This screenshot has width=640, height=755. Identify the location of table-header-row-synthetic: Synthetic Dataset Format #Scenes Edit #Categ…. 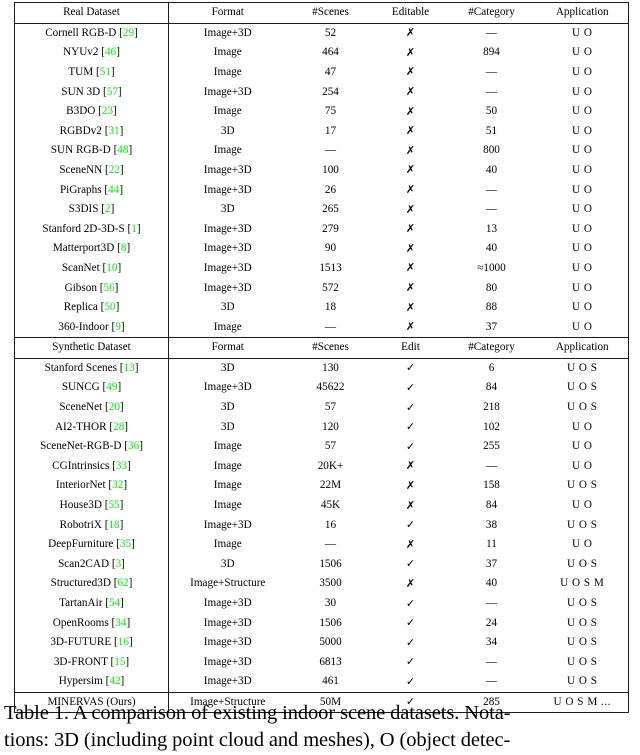
(321, 348).